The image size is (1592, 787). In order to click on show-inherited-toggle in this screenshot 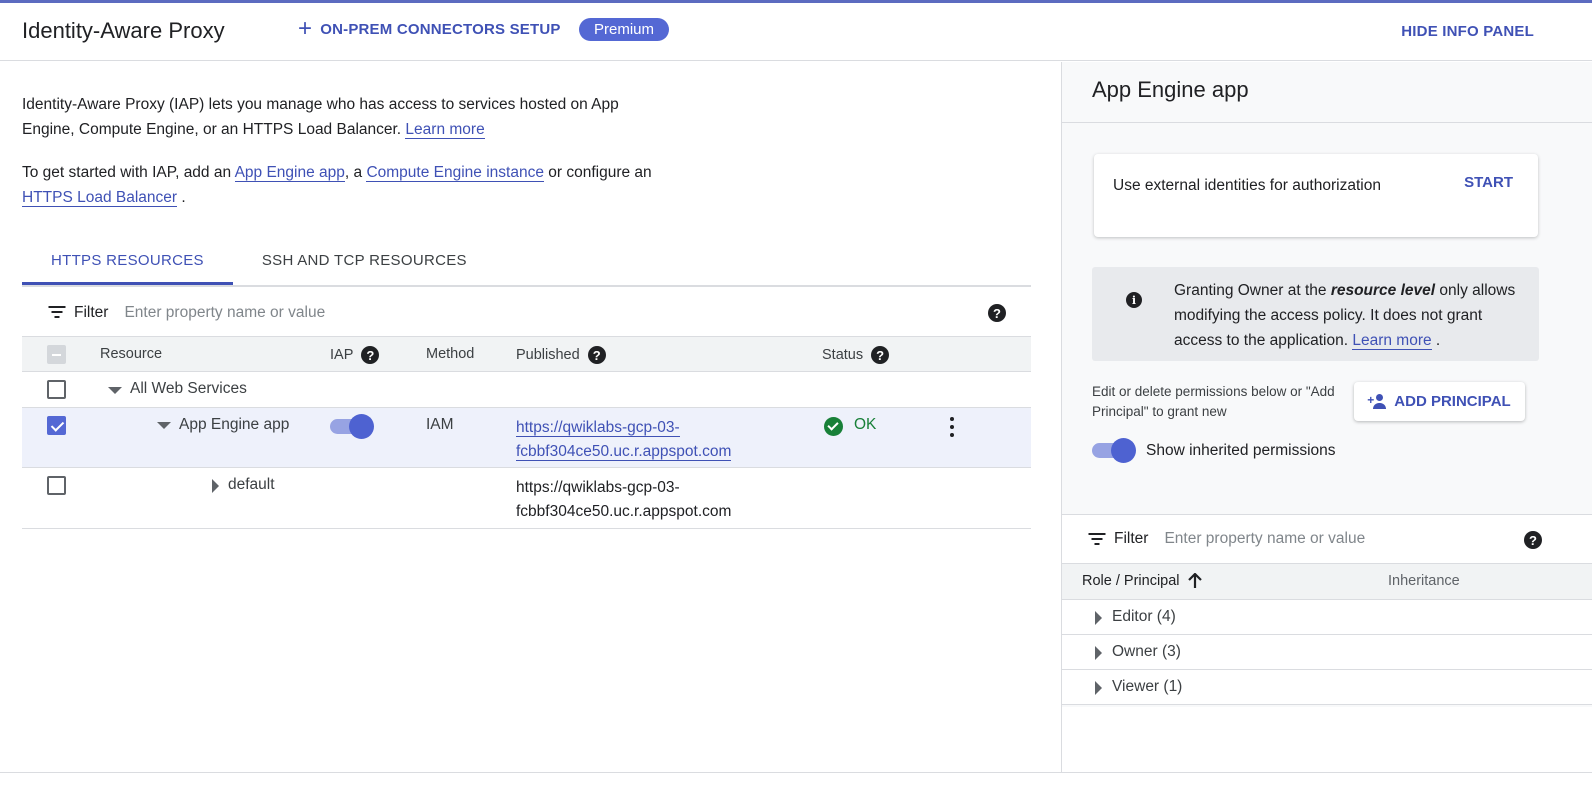, I will do `click(1114, 451)`.